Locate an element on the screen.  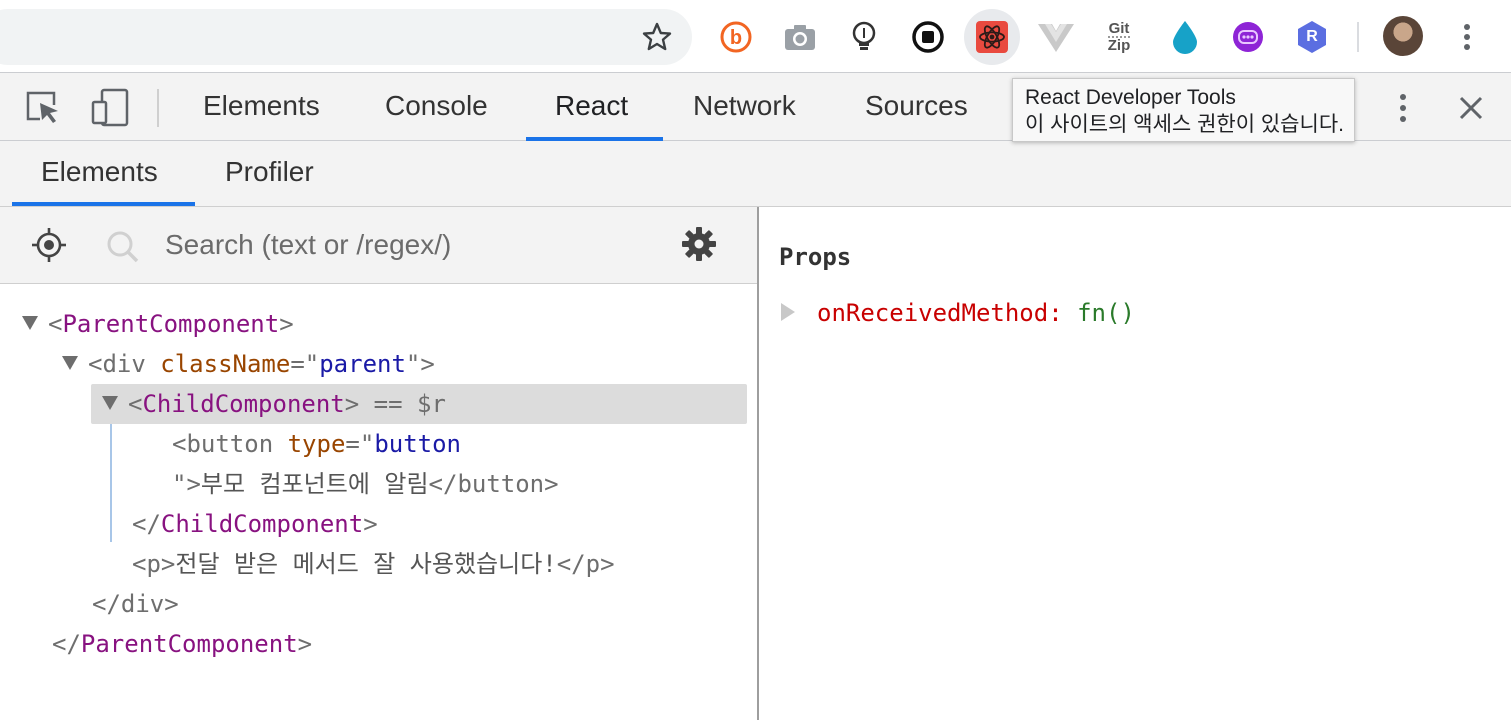
bulb-icon is located at coordinates (864, 37).